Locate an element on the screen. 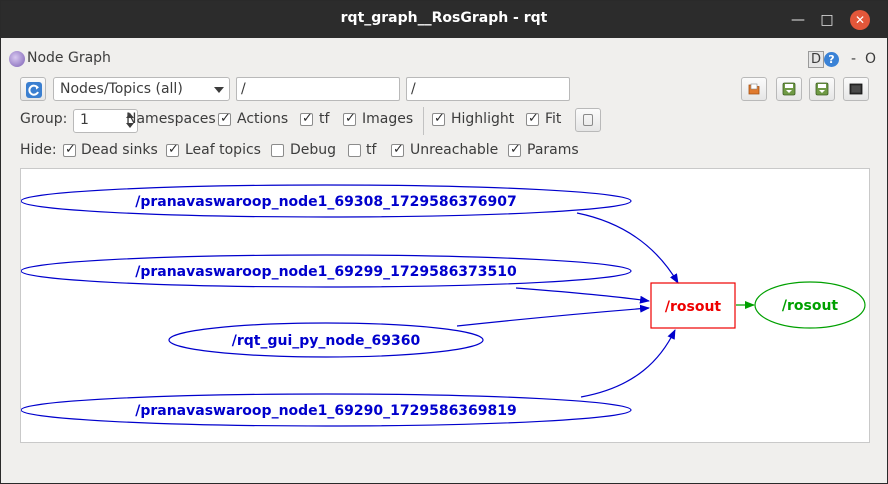 This screenshot has width=888, height=484. load-dot-button is located at coordinates (754, 89).